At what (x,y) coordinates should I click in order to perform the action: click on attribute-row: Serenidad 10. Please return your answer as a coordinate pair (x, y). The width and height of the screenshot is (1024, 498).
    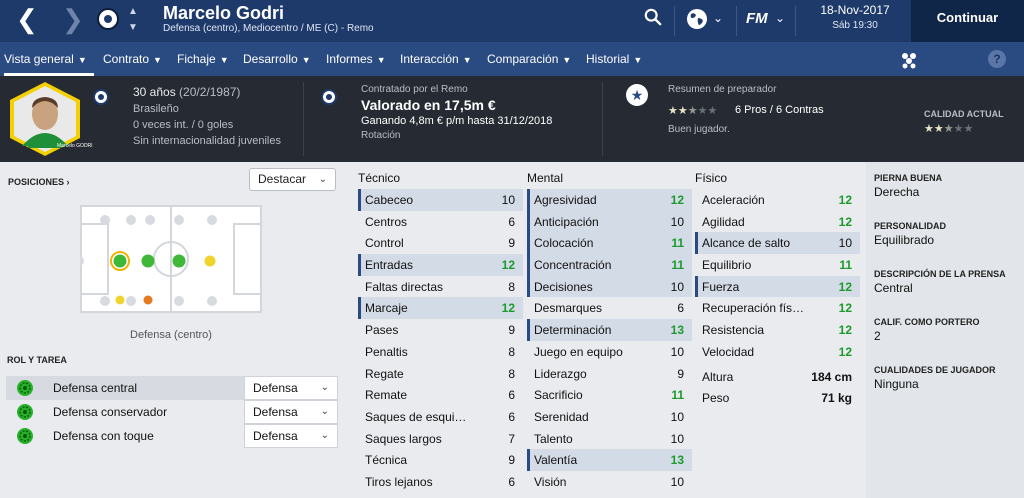
    Looking at the image, I should click on (609, 417).